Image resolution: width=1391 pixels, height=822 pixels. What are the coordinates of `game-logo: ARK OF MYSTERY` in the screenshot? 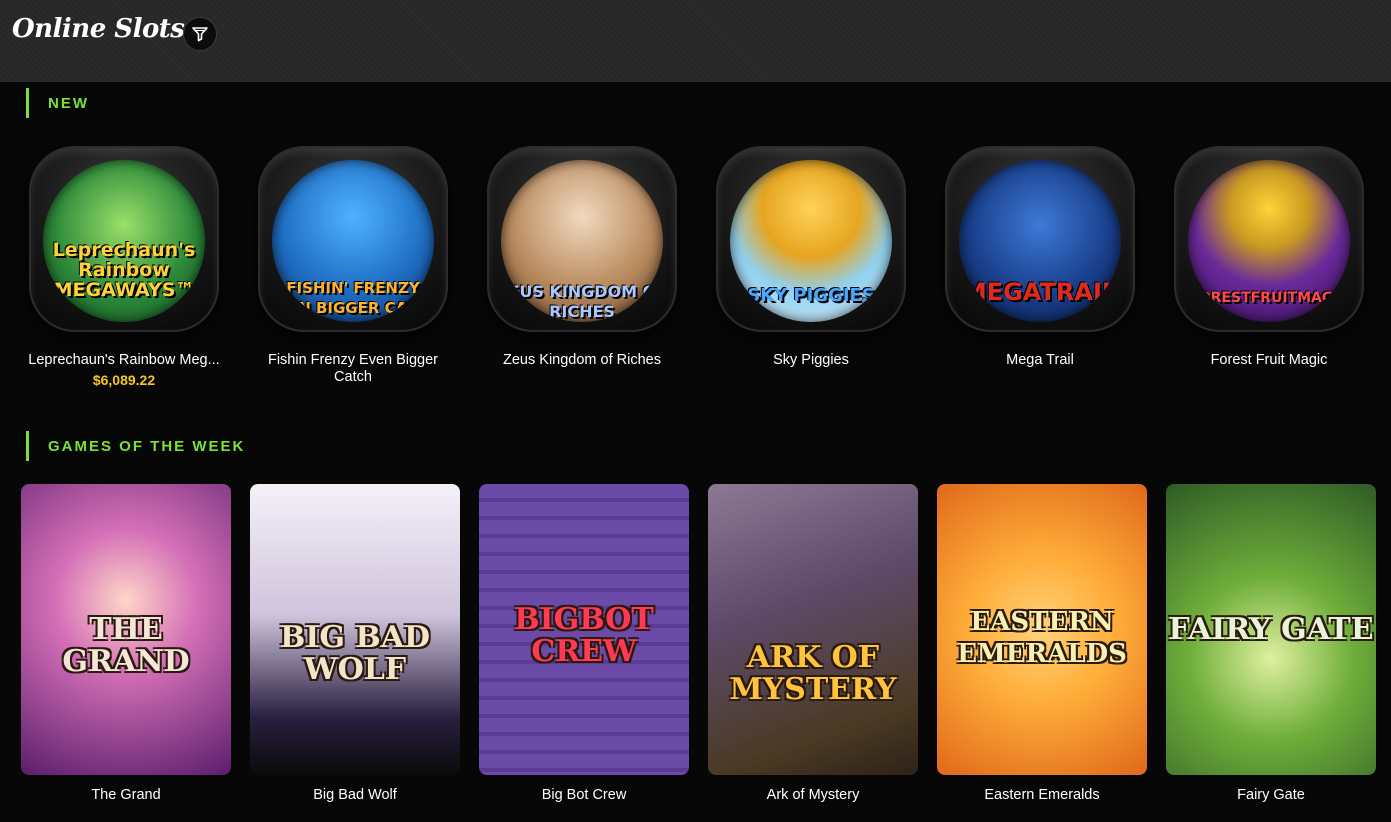 It's located at (813, 673).